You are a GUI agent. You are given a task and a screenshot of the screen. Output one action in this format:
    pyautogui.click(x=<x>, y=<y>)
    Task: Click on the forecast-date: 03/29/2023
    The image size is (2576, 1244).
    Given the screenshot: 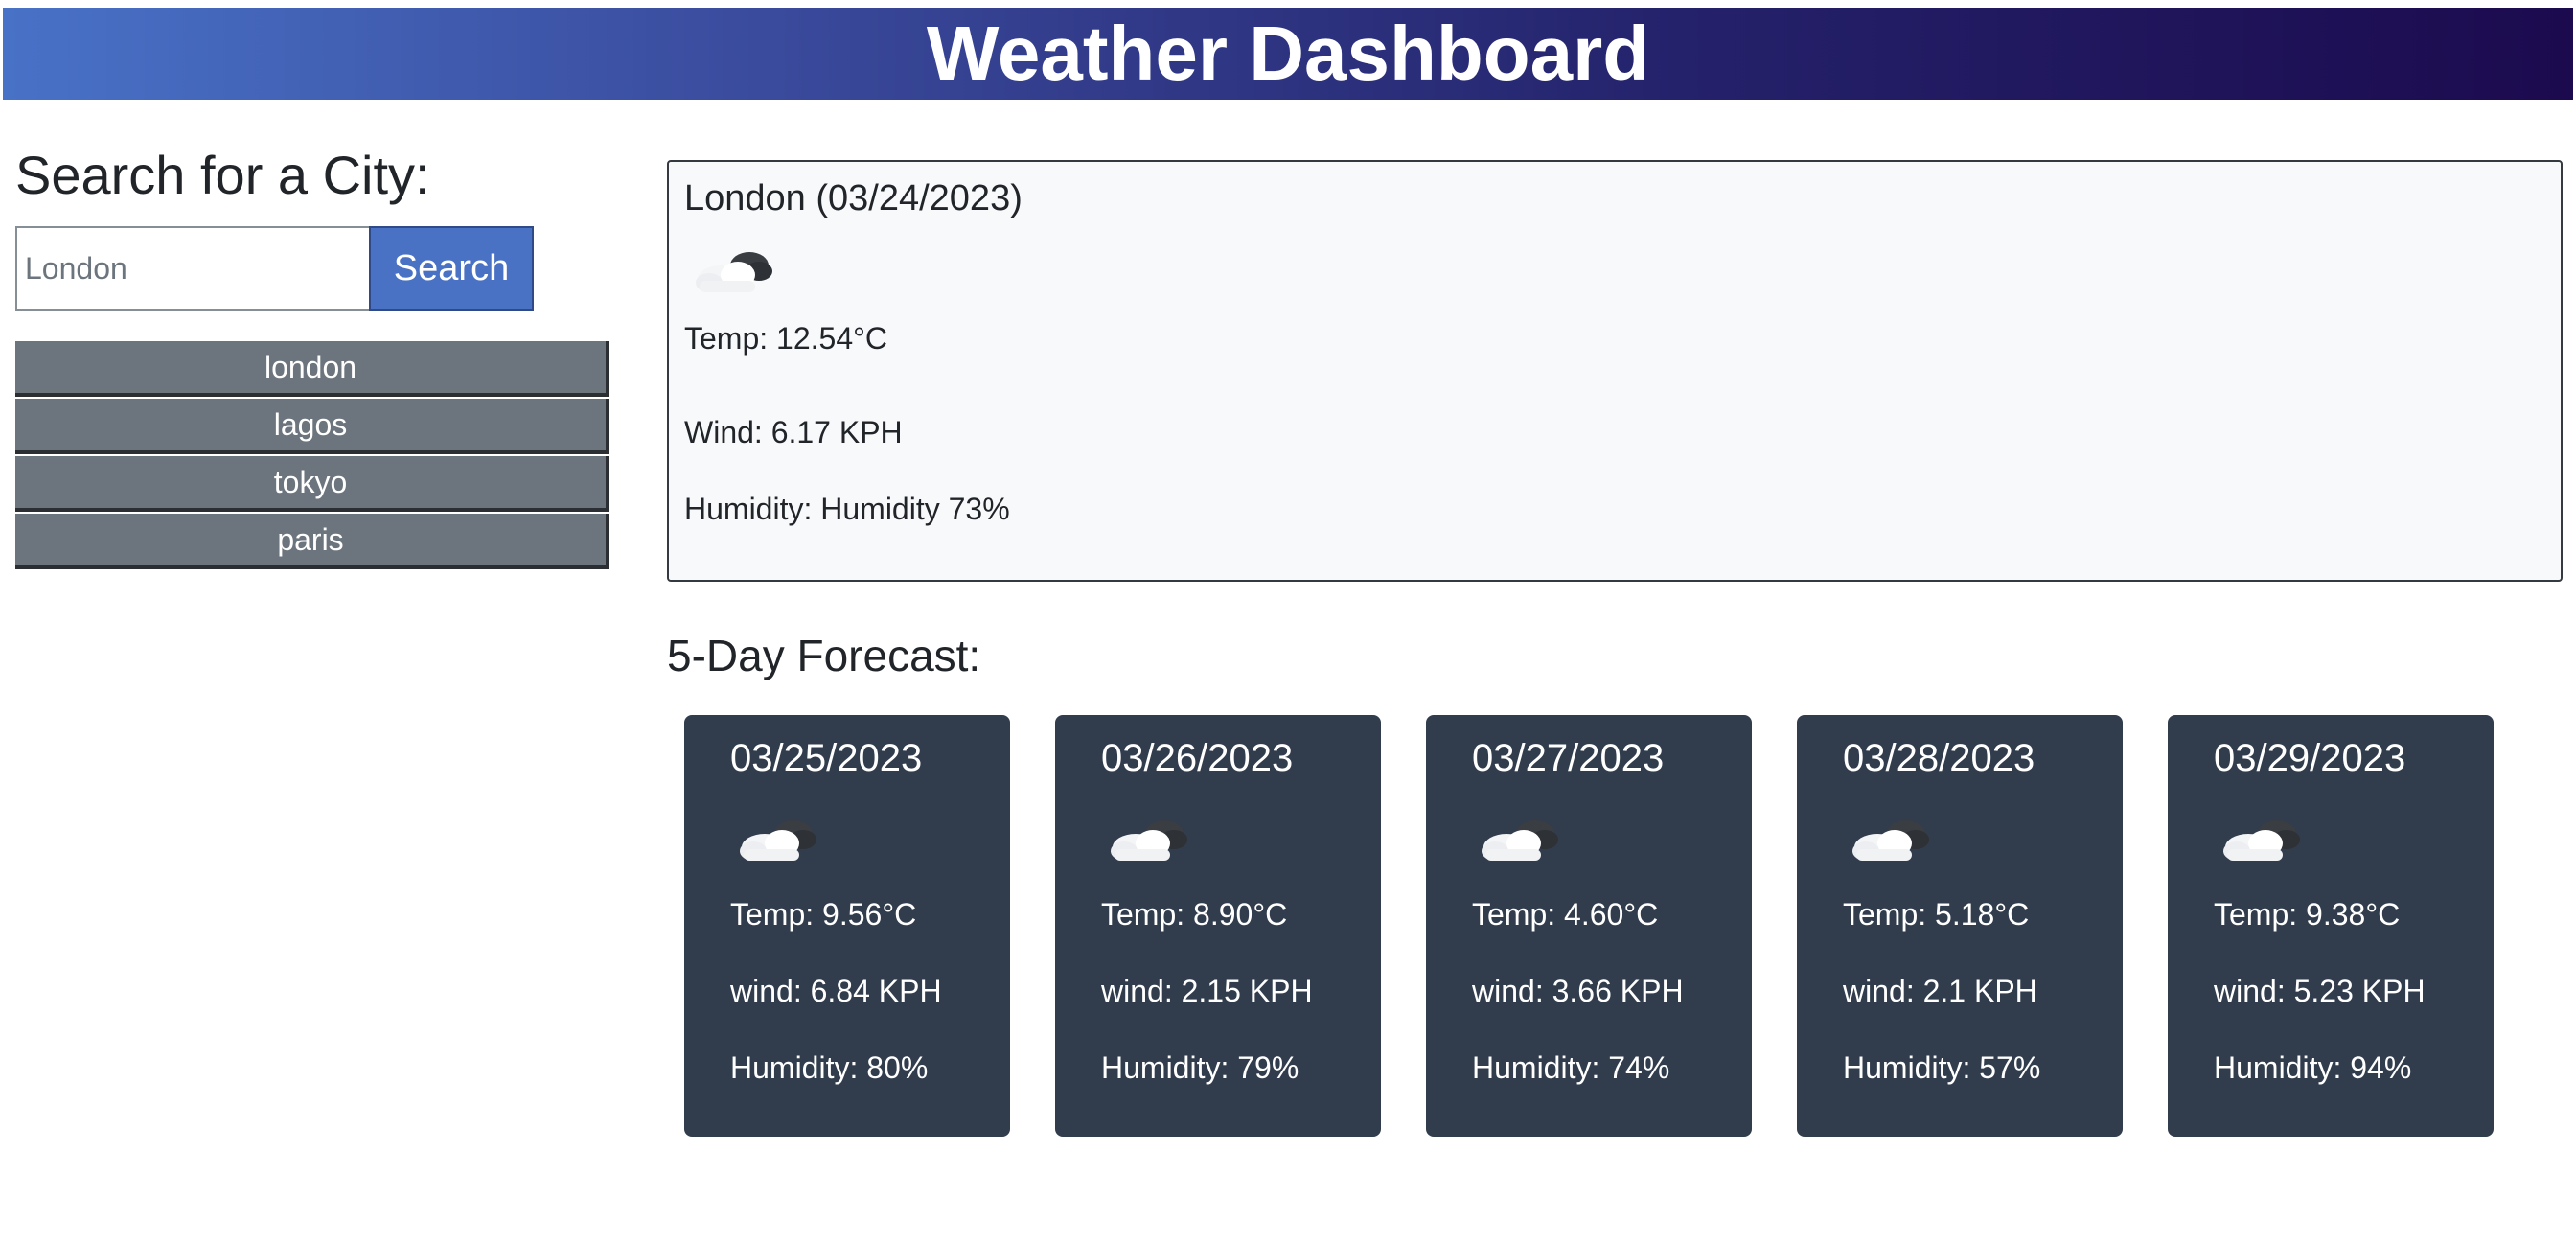 What is the action you would take?
    pyautogui.click(x=2310, y=758)
    